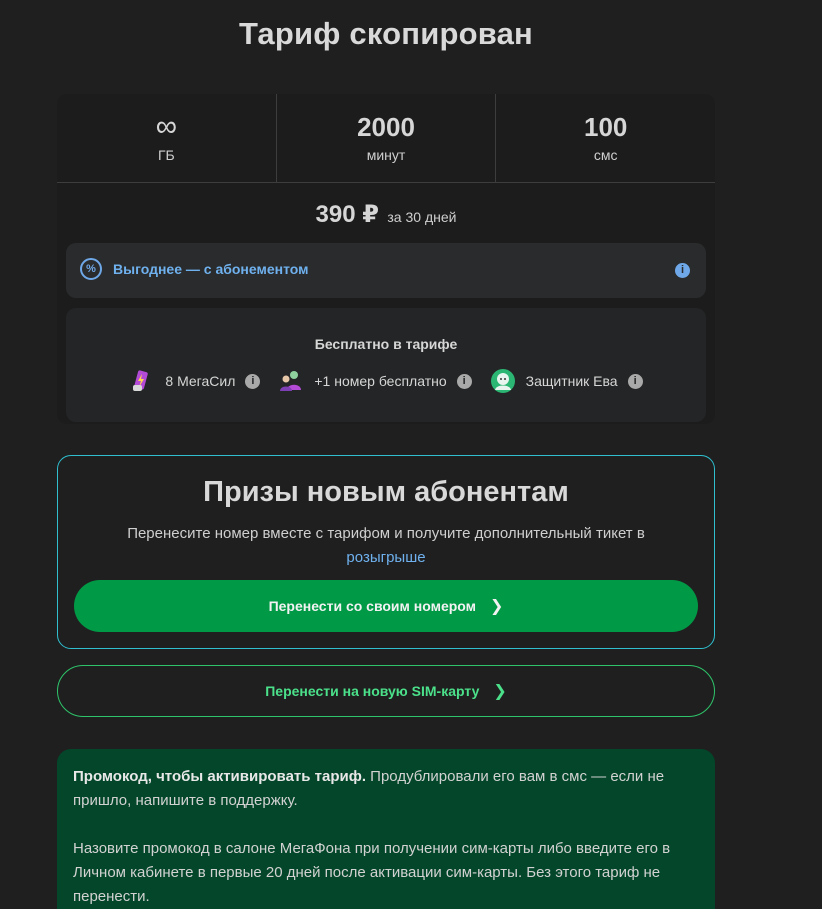 This screenshot has height=909, width=822. I want to click on users-icon, so click(291, 381).